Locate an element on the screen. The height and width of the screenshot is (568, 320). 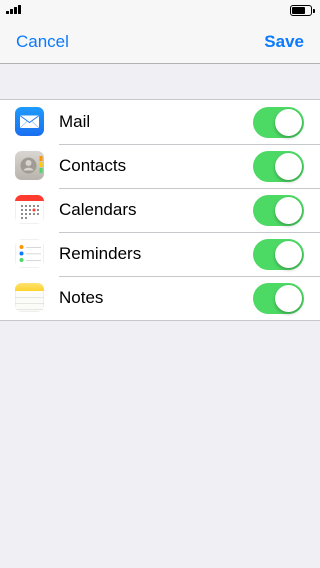
list-item-calendars: Calendars is located at coordinates (160, 210).